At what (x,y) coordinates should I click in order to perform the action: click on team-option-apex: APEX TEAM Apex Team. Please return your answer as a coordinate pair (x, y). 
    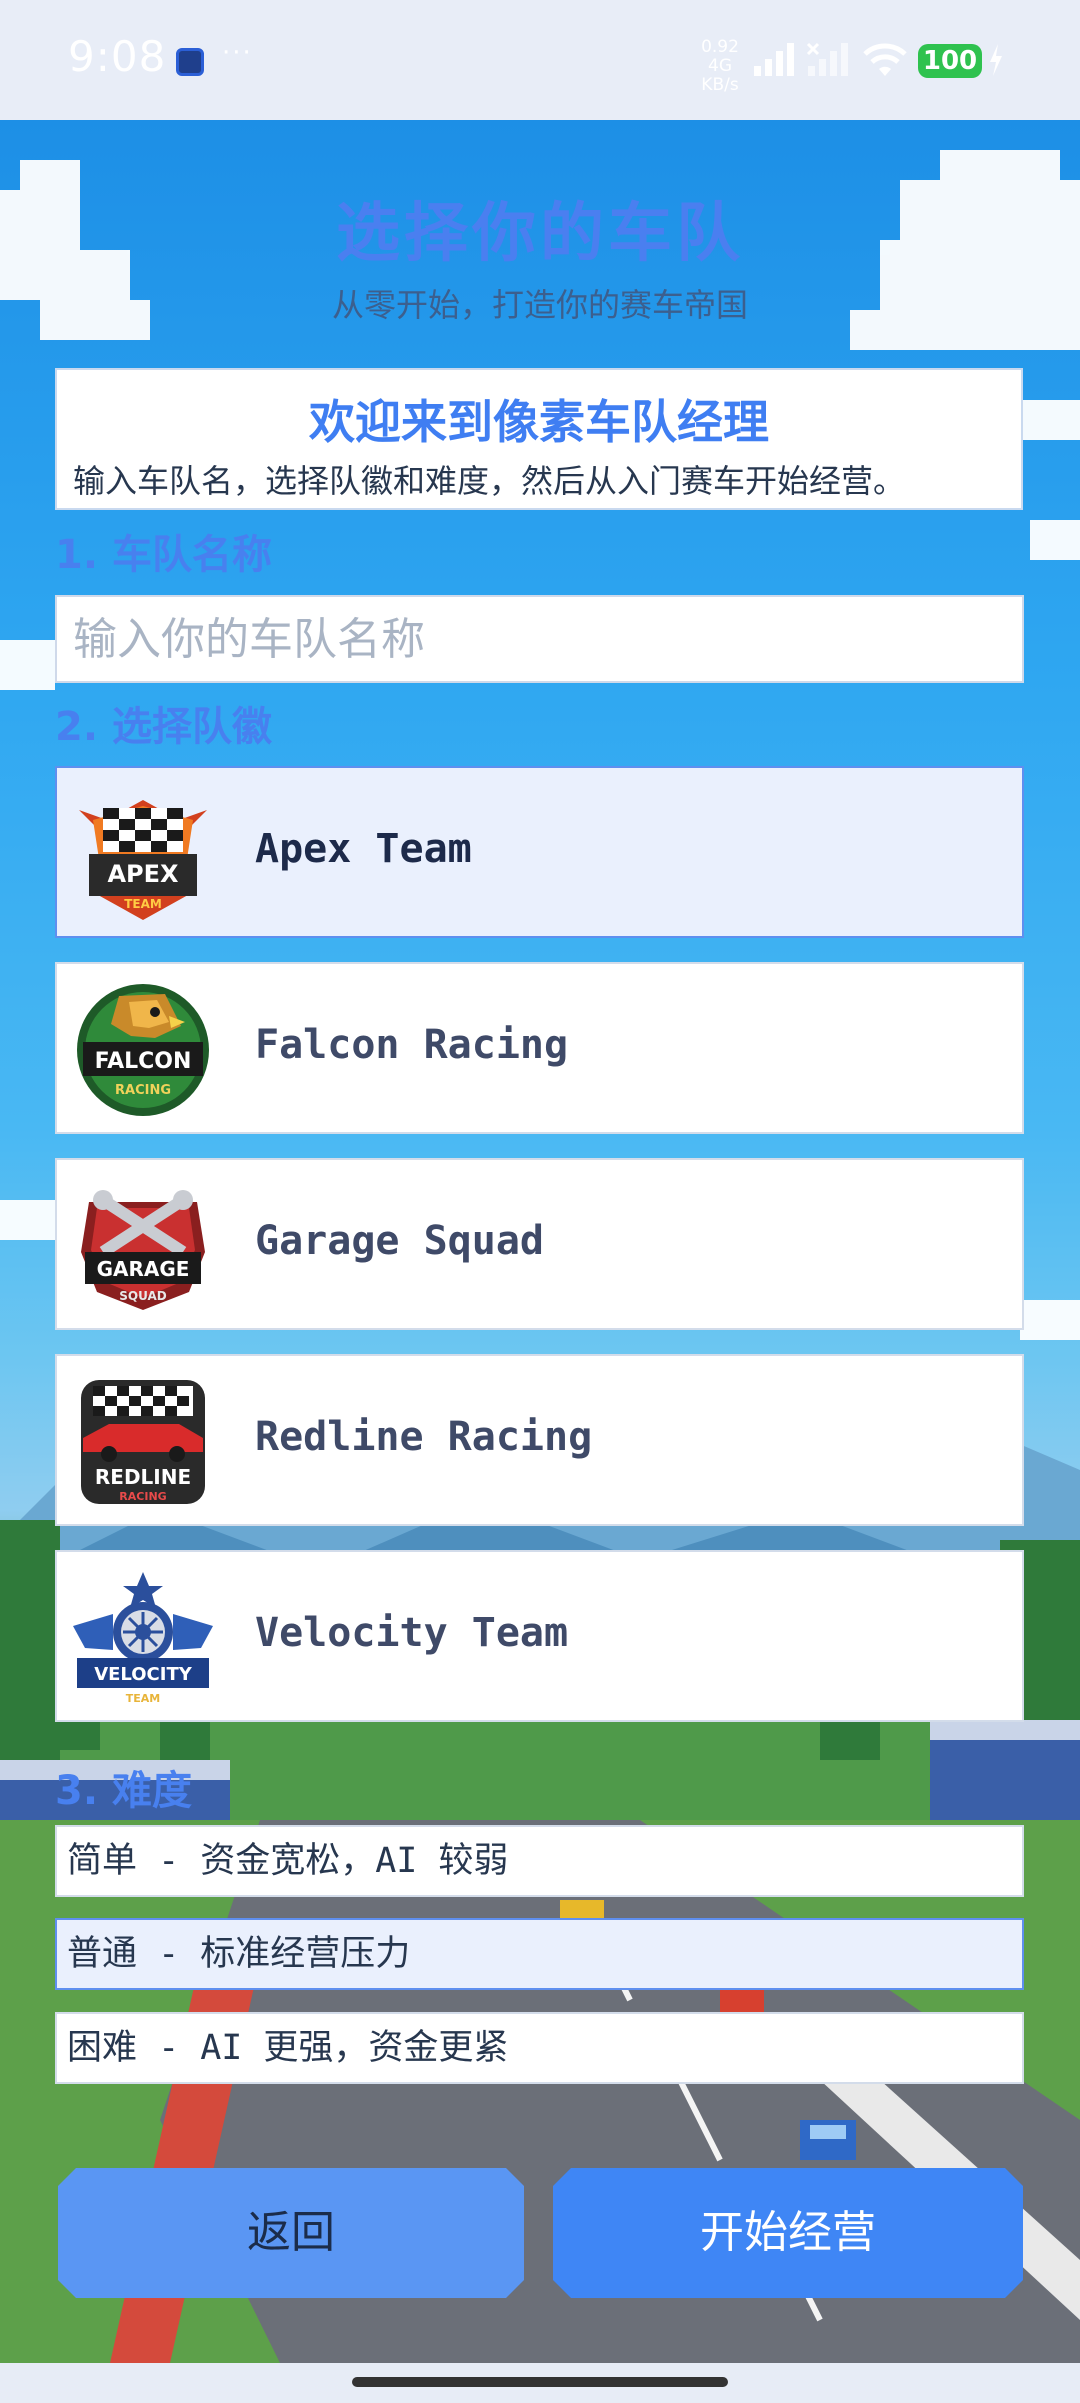
    Looking at the image, I should click on (539, 852).